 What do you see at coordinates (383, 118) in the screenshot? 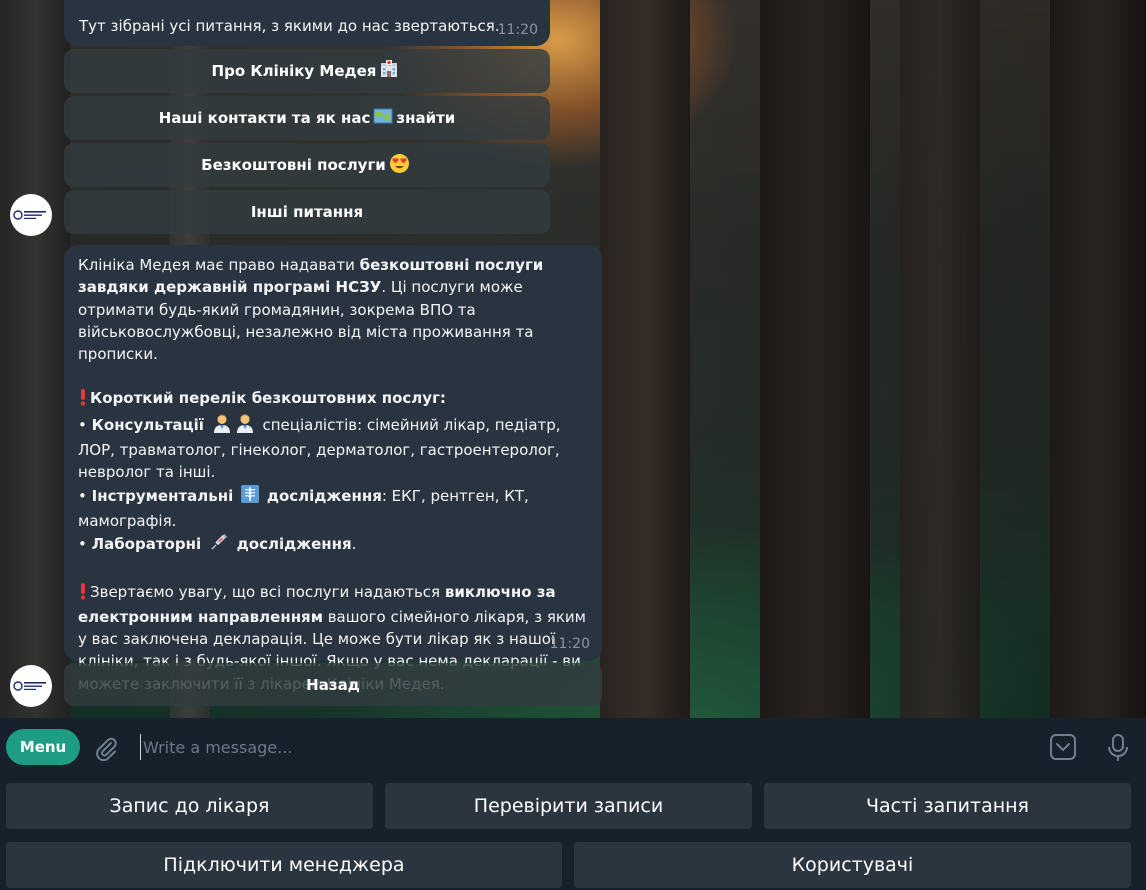
I see `map-icon` at bounding box center [383, 118].